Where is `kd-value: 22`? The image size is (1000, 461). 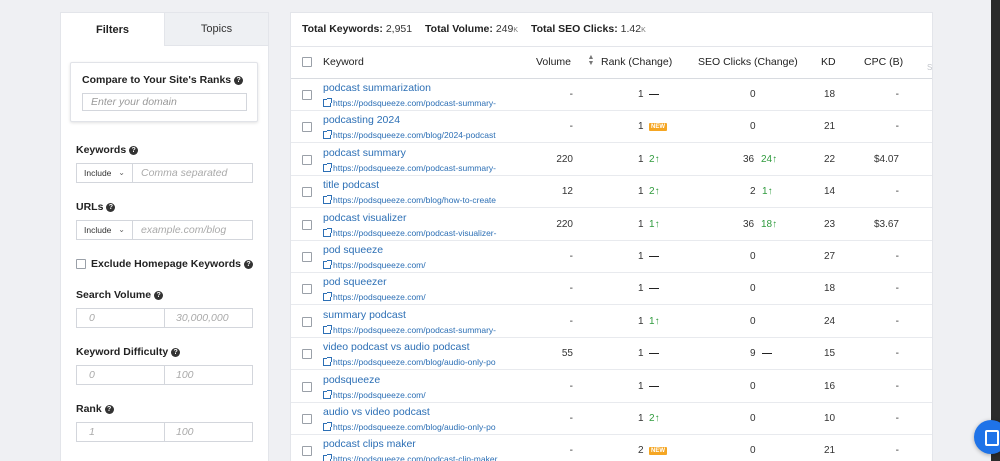 kd-value: 22 is located at coordinates (830, 159).